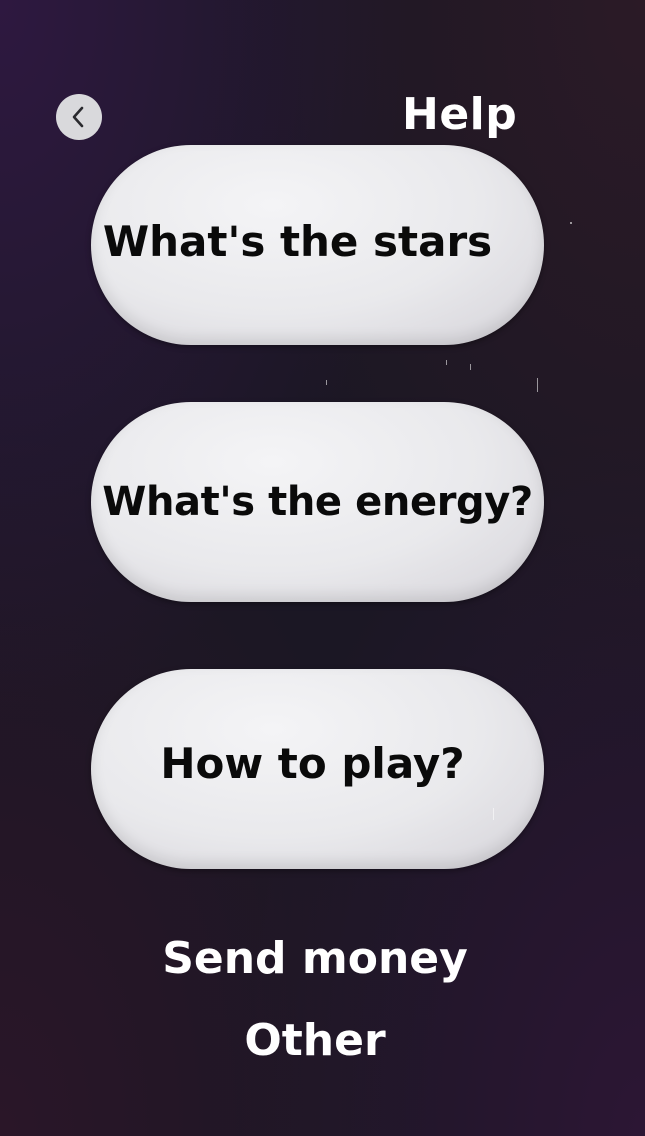  What do you see at coordinates (297, 241) in the screenshot?
I see `stars-help-label: What's the stars` at bounding box center [297, 241].